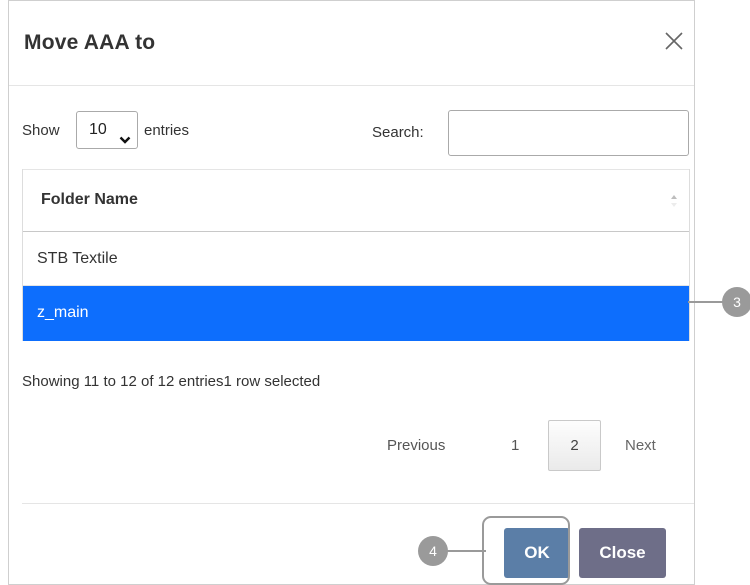 Image resolution: width=750 pixels, height=585 pixels. What do you see at coordinates (622, 553) in the screenshot?
I see `close-button: Close` at bounding box center [622, 553].